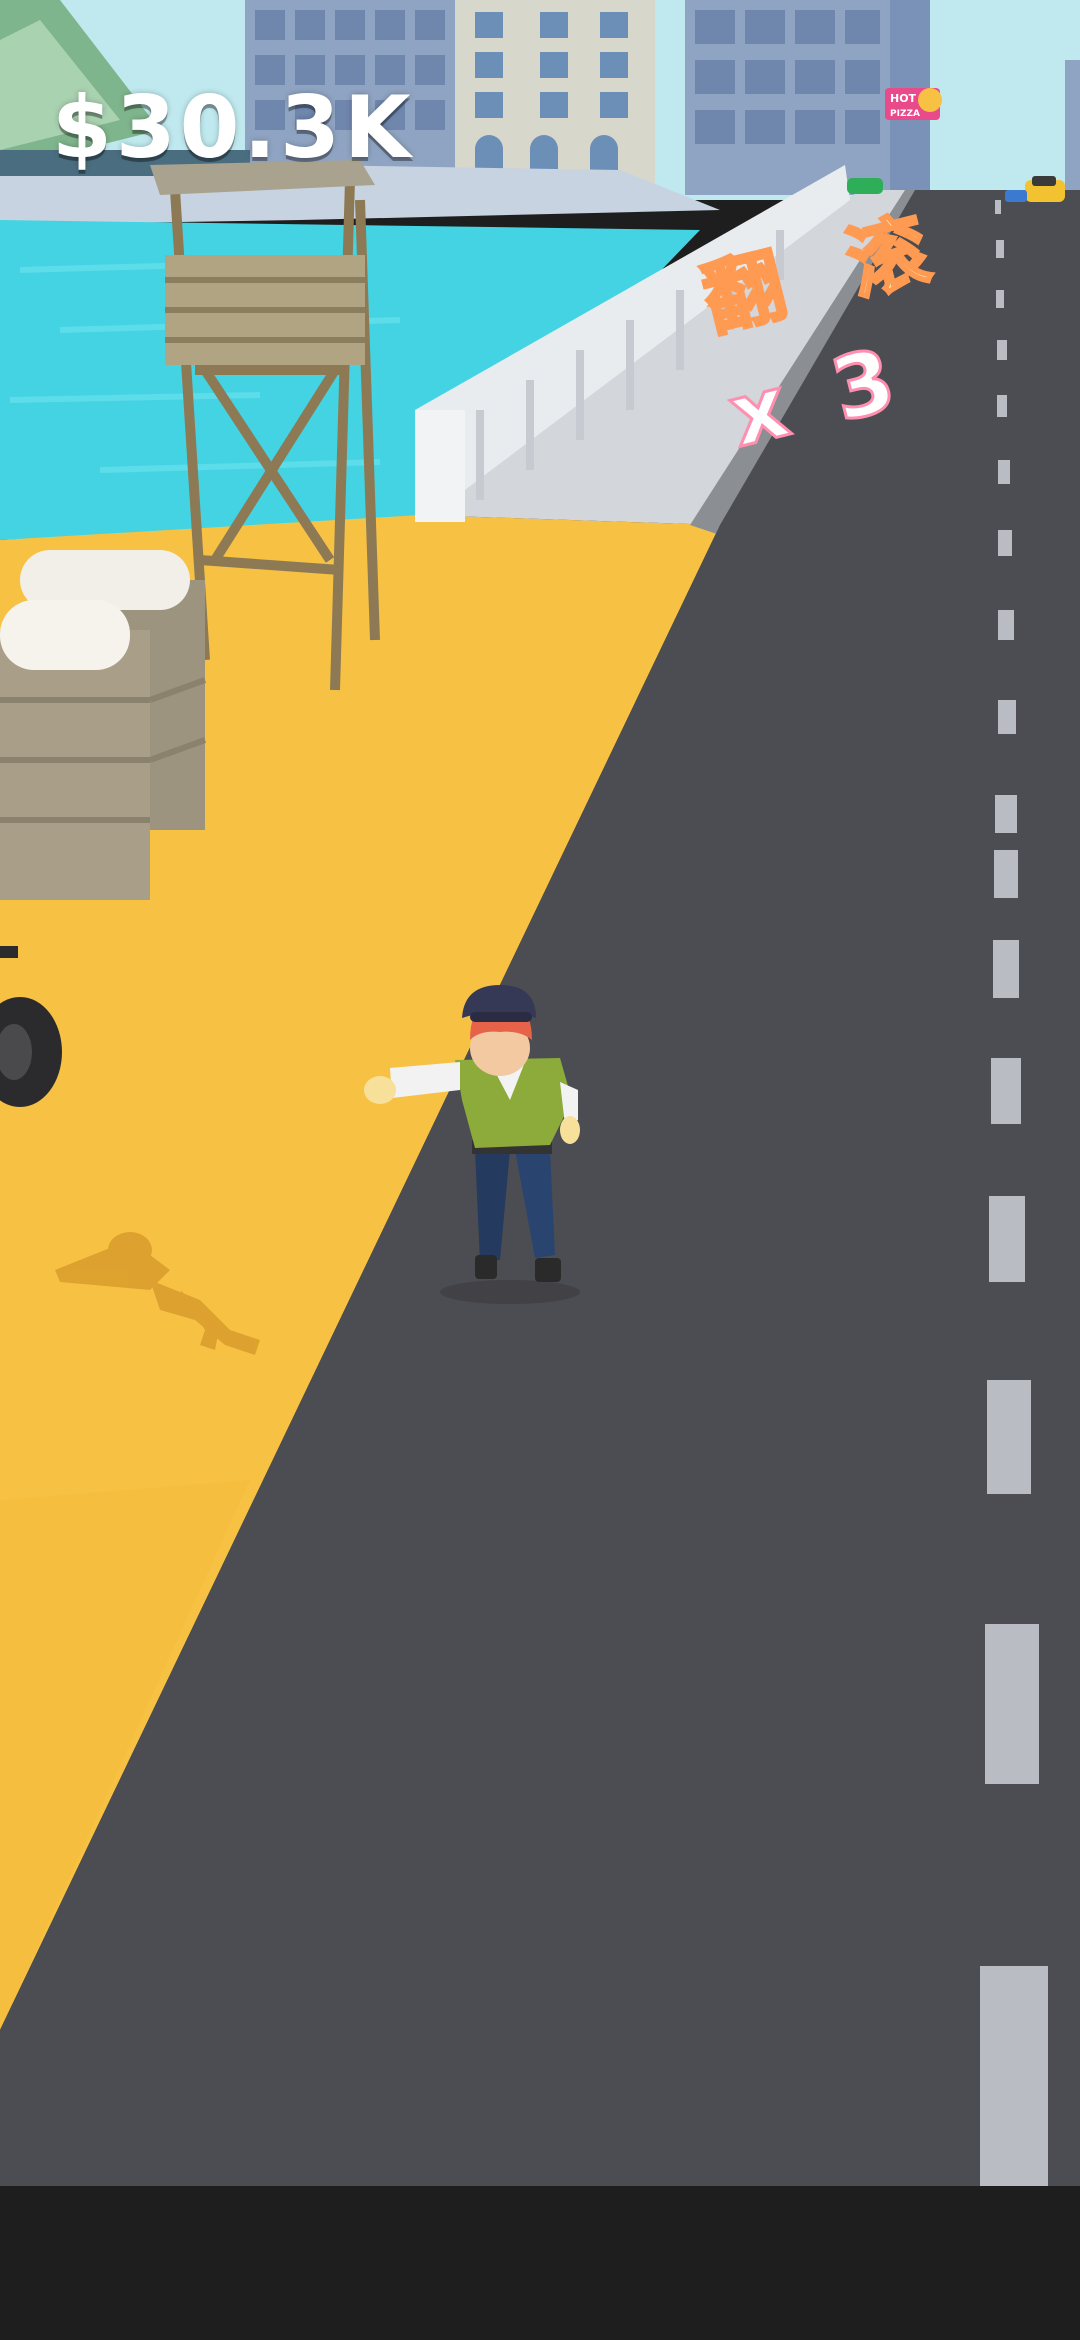  I want to click on billboard-line1: HOT, so click(903, 98).